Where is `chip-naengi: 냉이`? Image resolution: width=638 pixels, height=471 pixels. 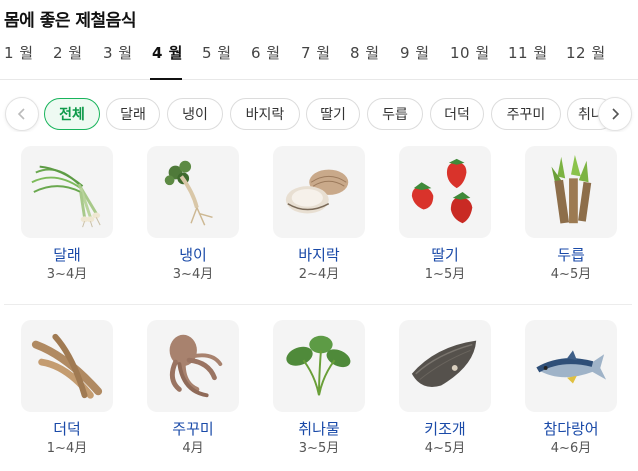
chip-naengi: 냉이 is located at coordinates (195, 114).